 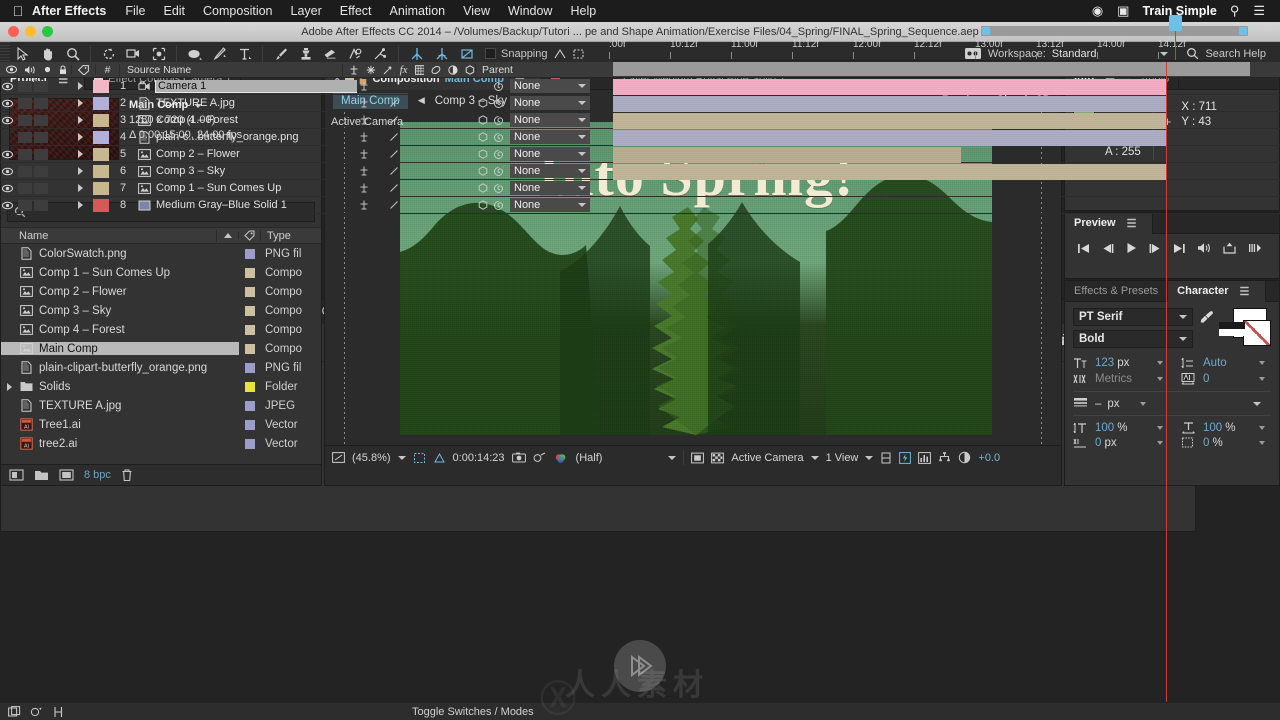 I want to click on menu-item-file: File, so click(x=135, y=11).